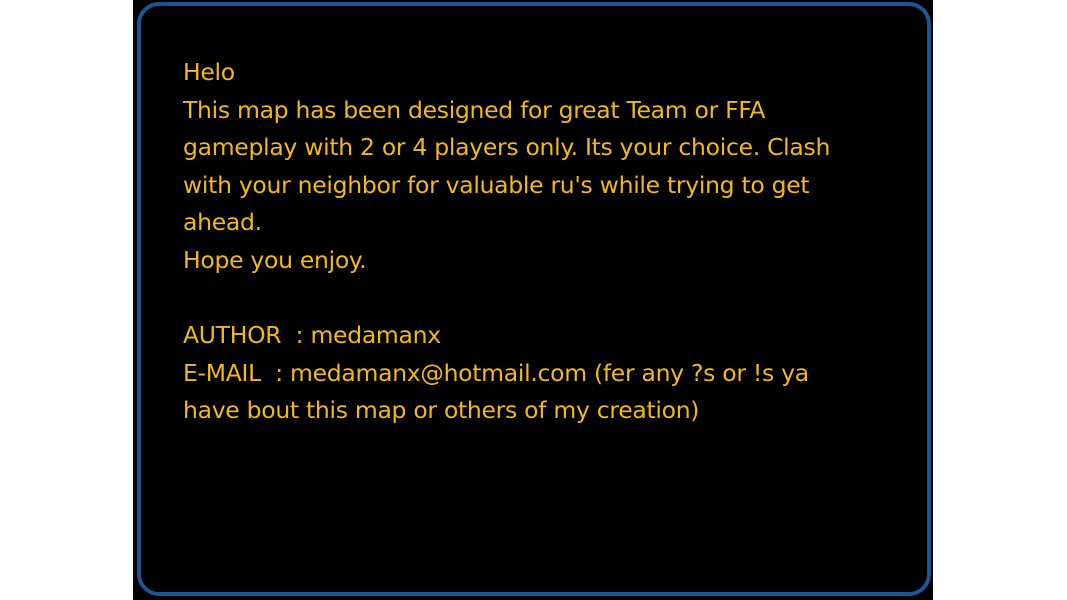 Image resolution: width=1067 pixels, height=600 pixels. What do you see at coordinates (312, 335) in the screenshot?
I see `author-line: AUTHOR : medamanx` at bounding box center [312, 335].